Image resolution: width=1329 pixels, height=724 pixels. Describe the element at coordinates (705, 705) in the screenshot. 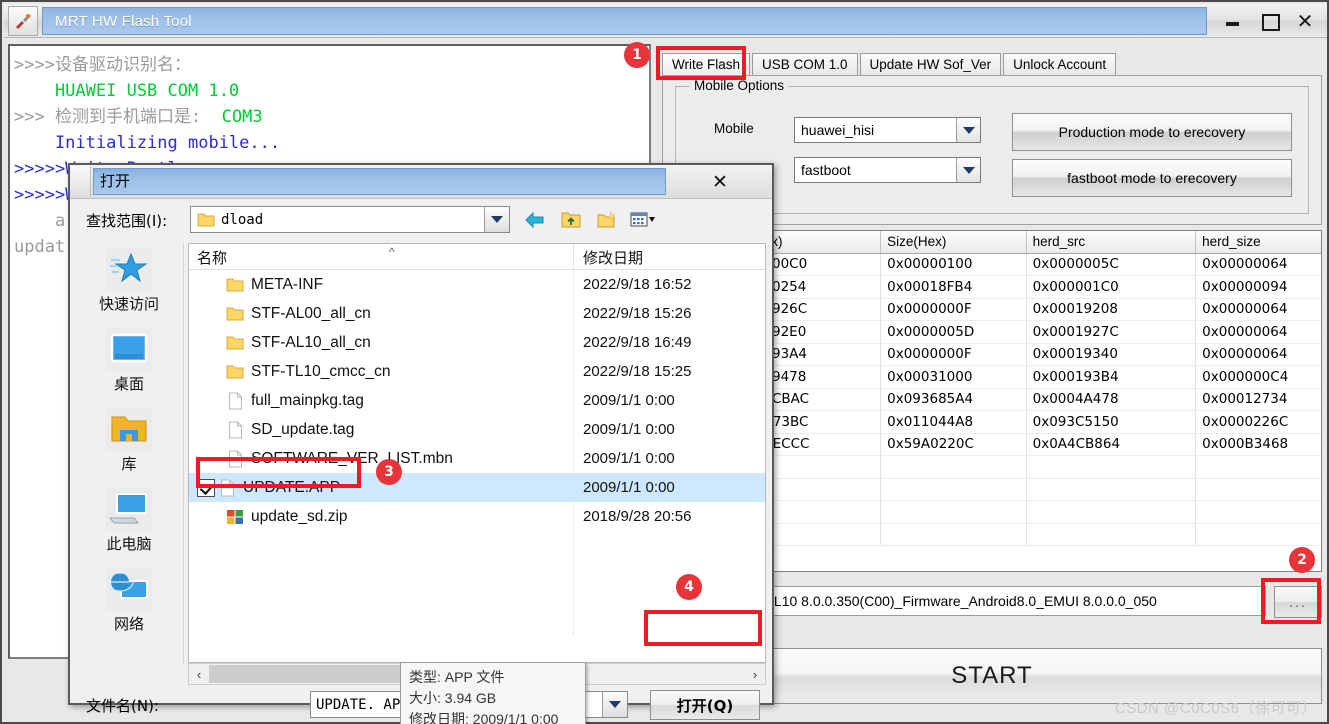

I see `open-button: 打开(Q)` at that location.